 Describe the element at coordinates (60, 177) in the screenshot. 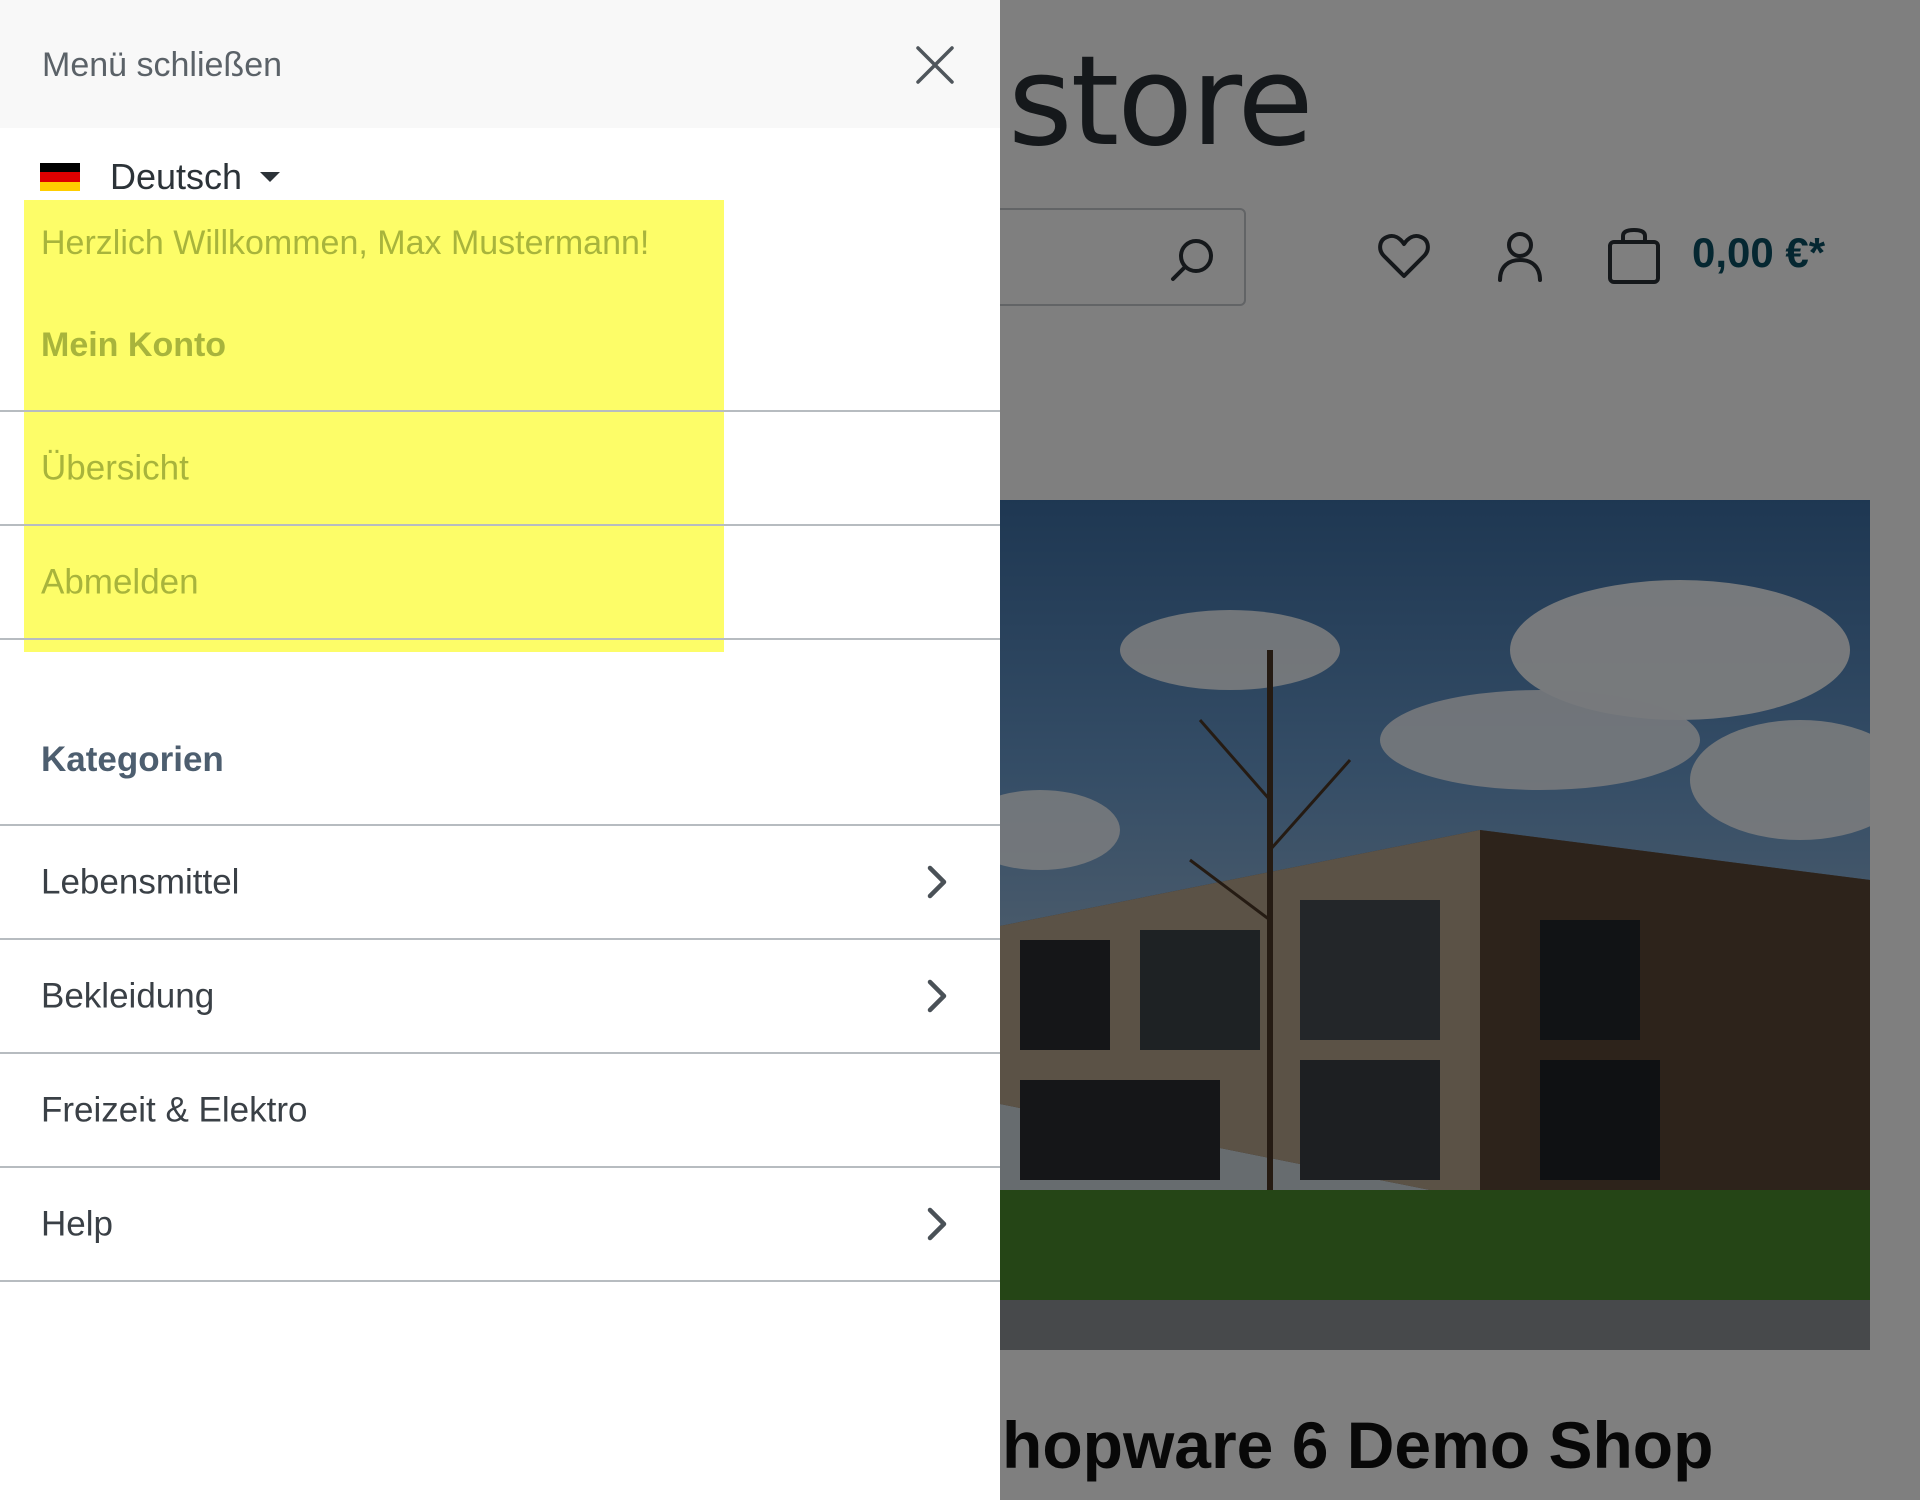

I see `flag-de-icon` at that location.